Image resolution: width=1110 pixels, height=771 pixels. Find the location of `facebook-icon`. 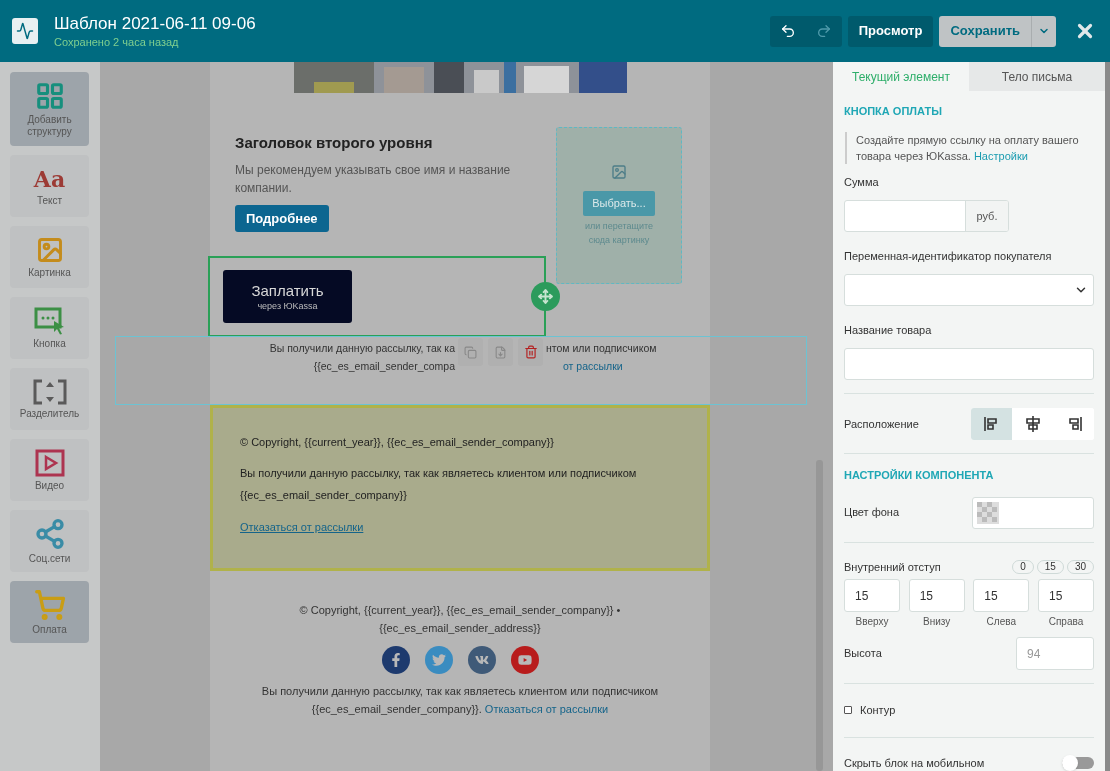

facebook-icon is located at coordinates (395, 660).